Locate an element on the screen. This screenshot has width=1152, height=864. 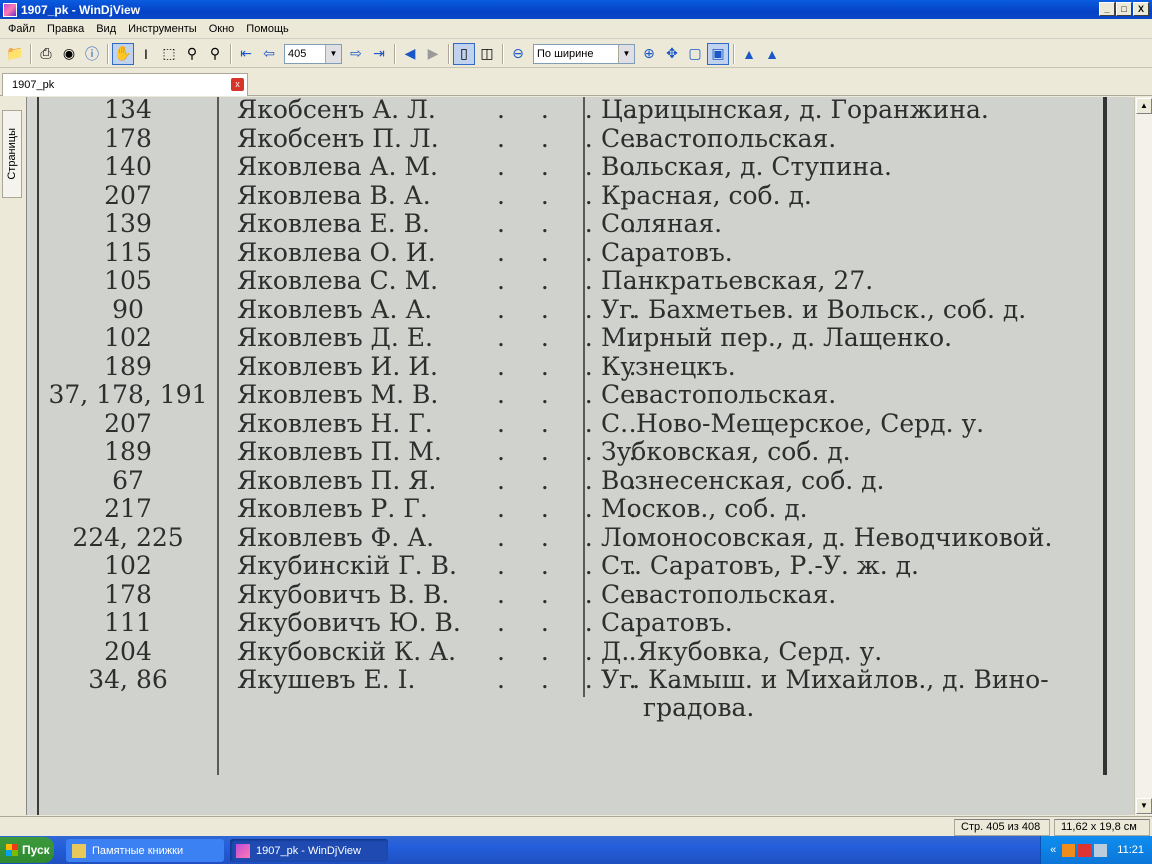
zoom-tool-icon: ⚲ is located at coordinates (192, 54).